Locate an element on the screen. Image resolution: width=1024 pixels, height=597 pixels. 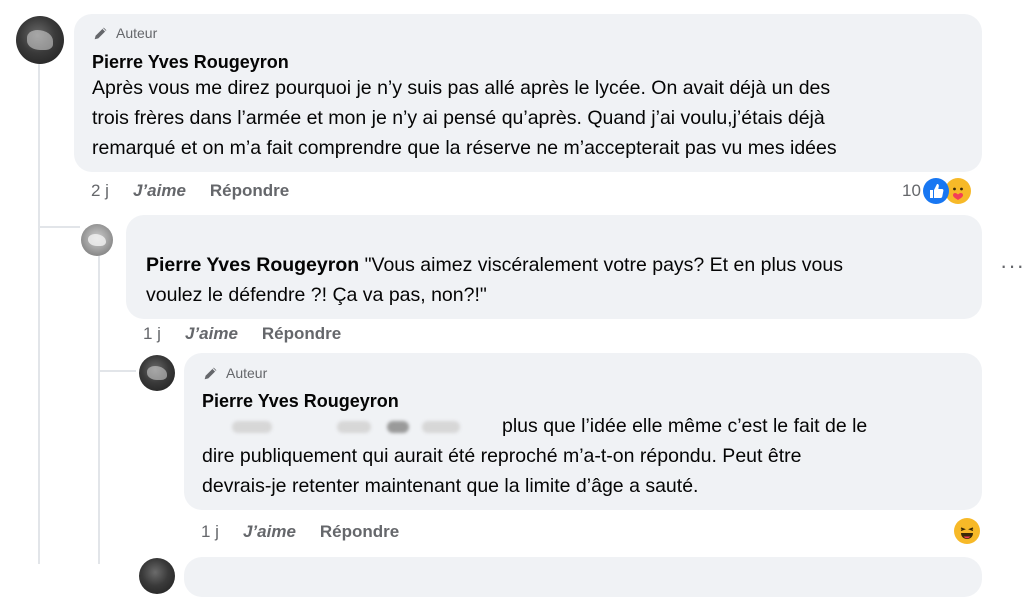
comment-actions: 2 j J’aime Répondre is located at coordinates (190, 191).